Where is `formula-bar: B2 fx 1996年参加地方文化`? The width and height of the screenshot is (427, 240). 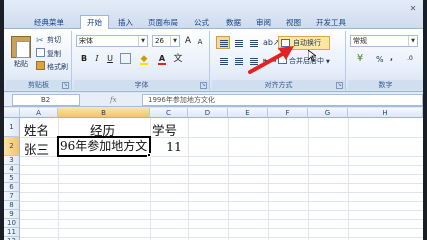
formula-bar: B2 fx 1996年参加地方文化 is located at coordinates (213, 100).